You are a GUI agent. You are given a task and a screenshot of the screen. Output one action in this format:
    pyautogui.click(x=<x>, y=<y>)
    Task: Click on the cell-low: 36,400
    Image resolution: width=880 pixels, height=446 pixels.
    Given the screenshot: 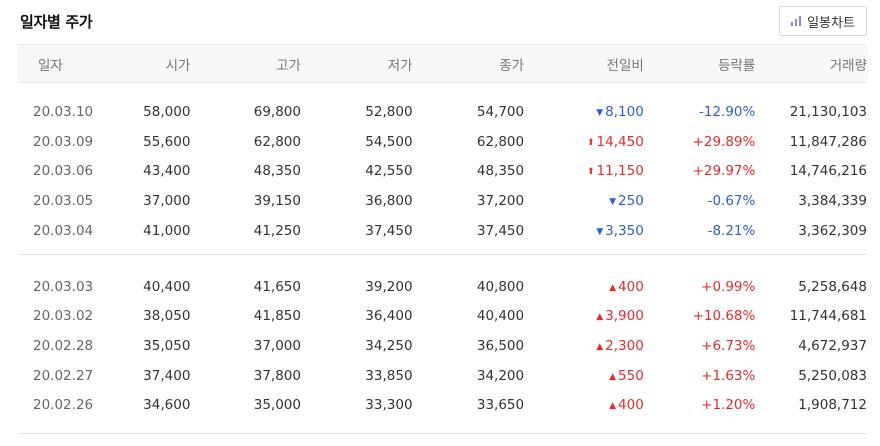 What is the action you would take?
    pyautogui.click(x=389, y=316)
    